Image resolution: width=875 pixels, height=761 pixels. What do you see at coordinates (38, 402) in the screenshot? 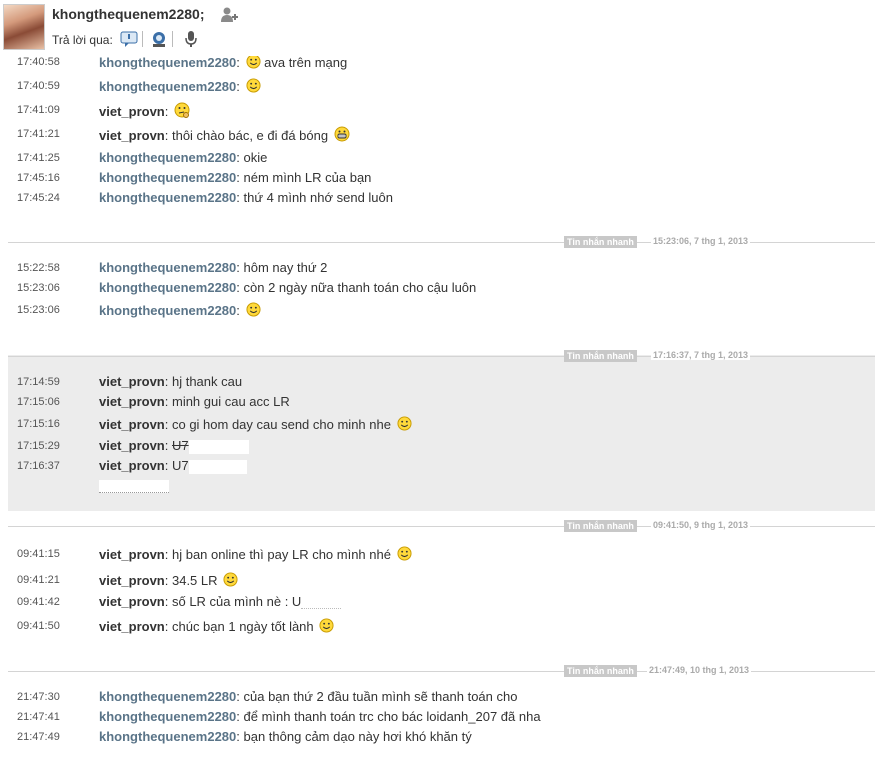
I see `message-time: 17:15:06` at bounding box center [38, 402].